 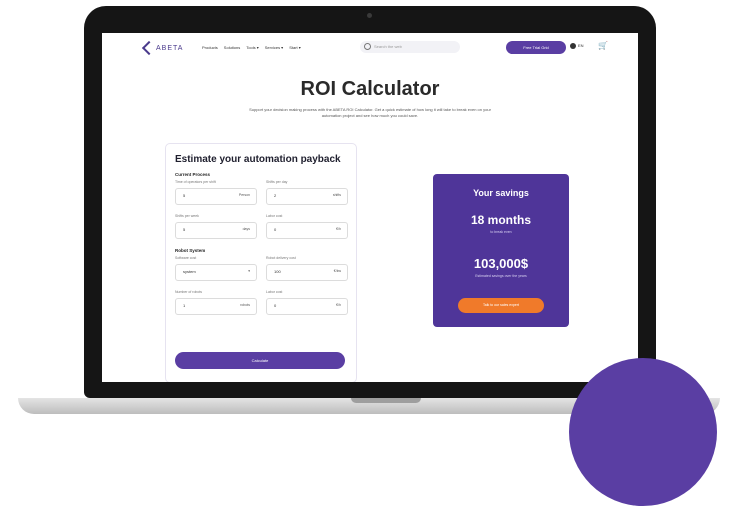 I want to click on field-unit: €/kw, so click(x=337, y=271).